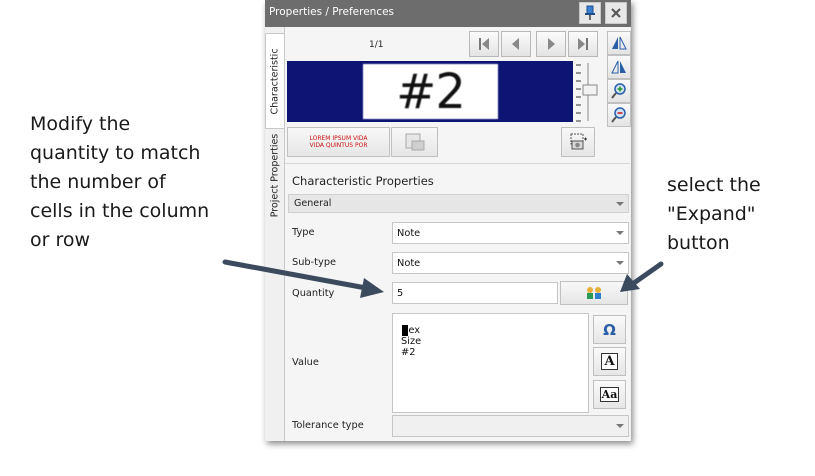 The height and width of the screenshot is (476, 815). I want to click on annotation-arrows, so click(443, 278).